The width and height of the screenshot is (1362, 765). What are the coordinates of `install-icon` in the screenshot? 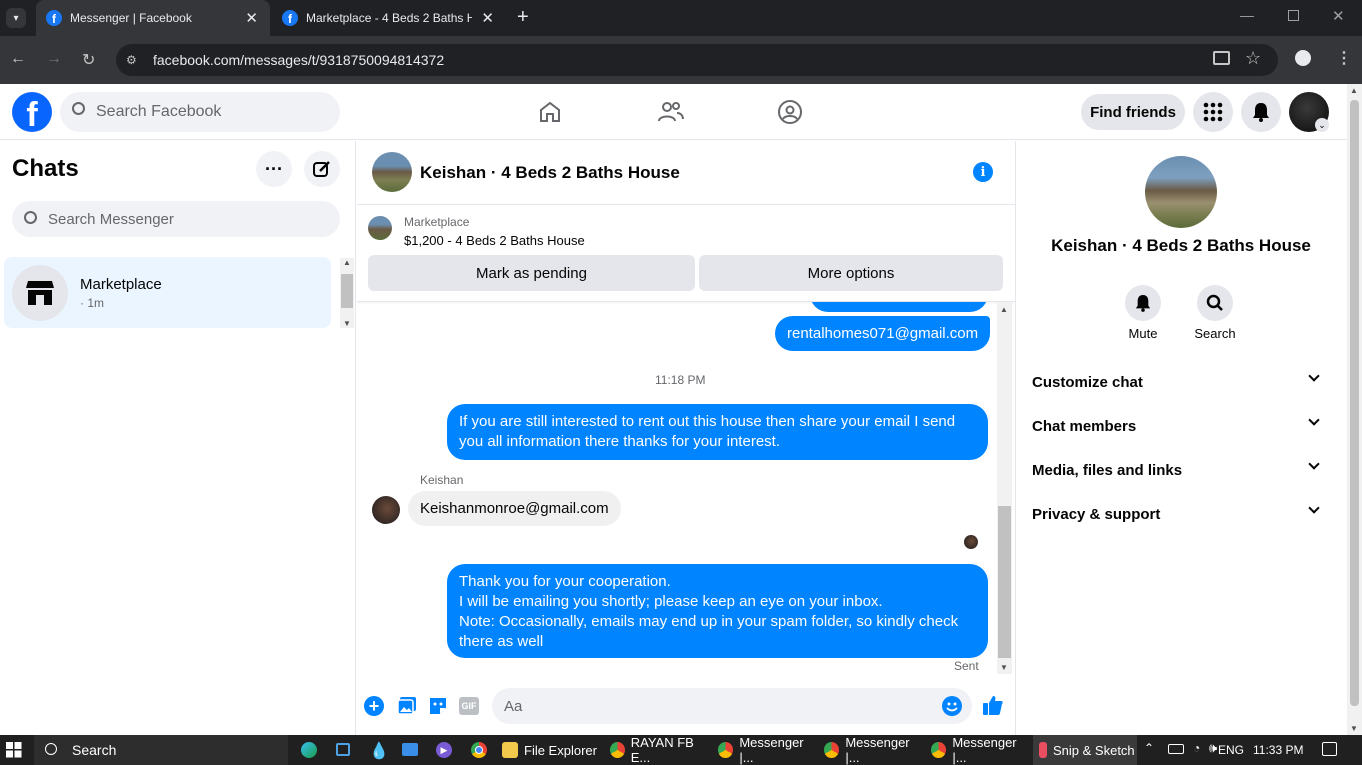 It's located at (1221, 58).